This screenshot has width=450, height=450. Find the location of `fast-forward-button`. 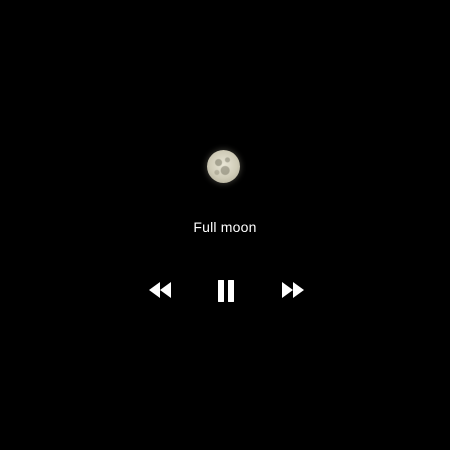

fast-forward-button is located at coordinates (293, 290).